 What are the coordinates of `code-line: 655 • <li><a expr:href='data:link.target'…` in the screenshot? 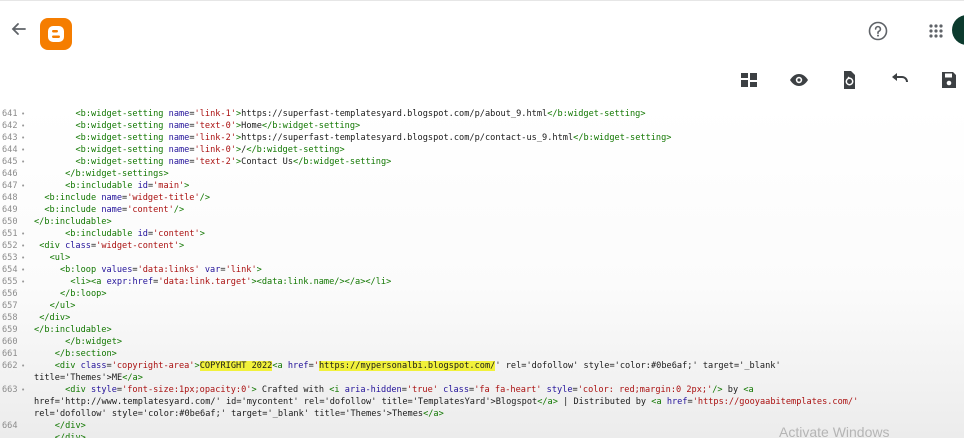 It's located at (482, 282).